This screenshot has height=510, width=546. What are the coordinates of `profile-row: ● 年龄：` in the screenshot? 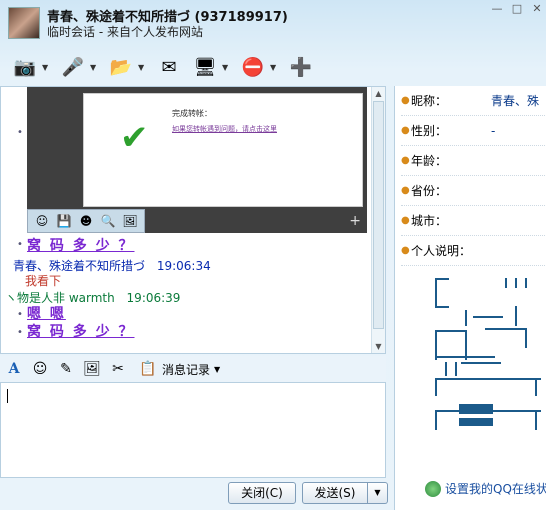 It's located at (473, 161).